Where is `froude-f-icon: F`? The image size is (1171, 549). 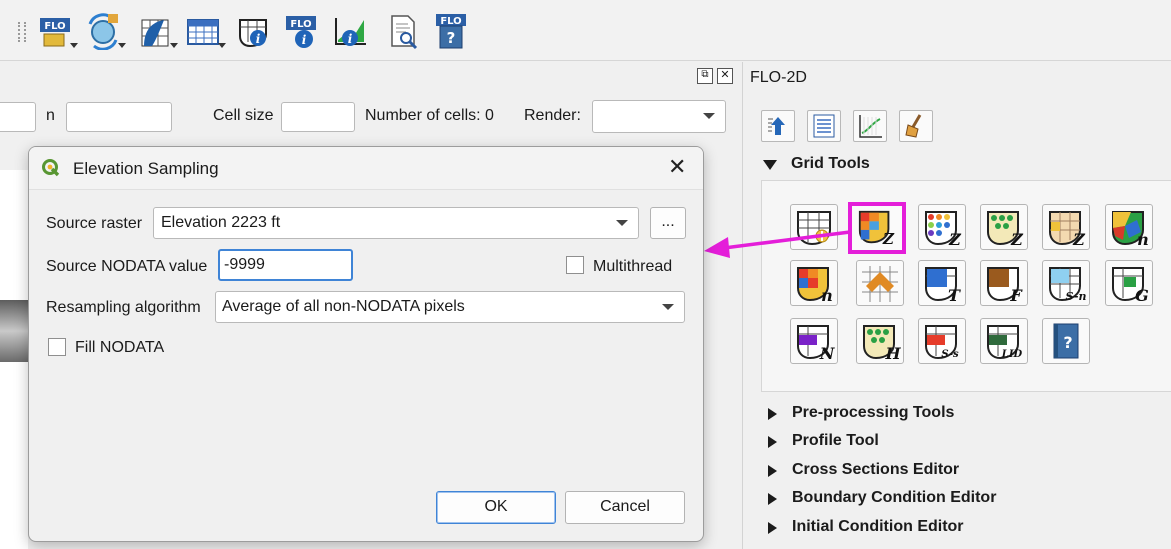
froude-f-icon: F is located at coordinates (1005, 285).